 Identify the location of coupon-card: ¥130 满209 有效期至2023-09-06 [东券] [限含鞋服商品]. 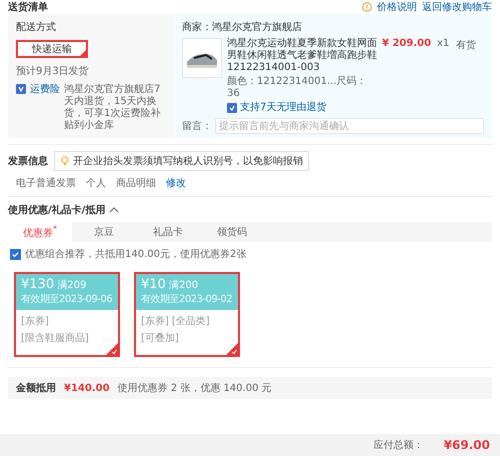
(67, 314).